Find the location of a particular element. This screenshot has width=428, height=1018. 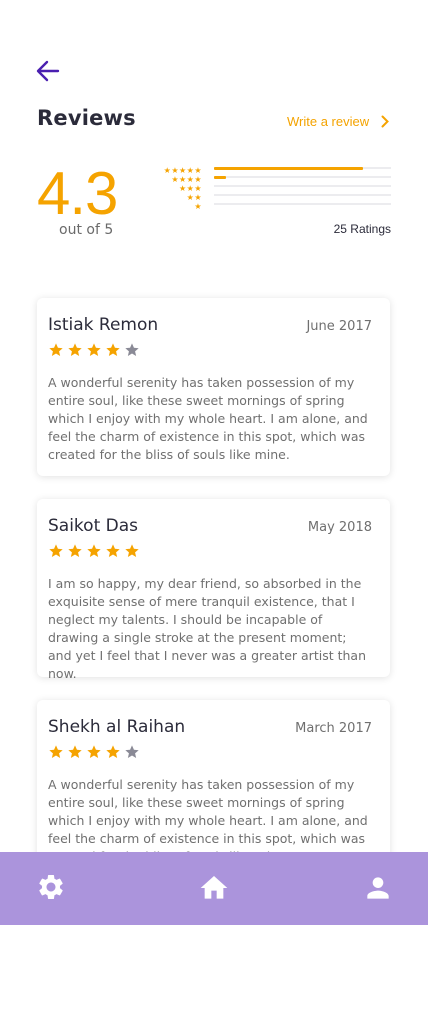

bottom-nav-bar is located at coordinates (214, 888).